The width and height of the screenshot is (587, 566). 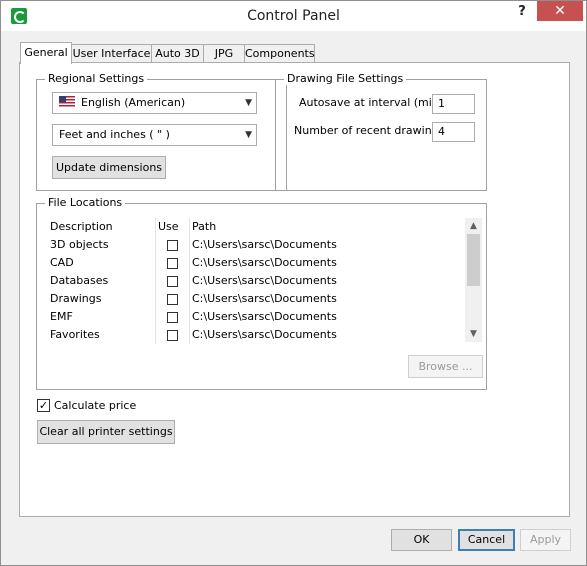 I want to click on tab-components: Components, so click(x=279, y=53).